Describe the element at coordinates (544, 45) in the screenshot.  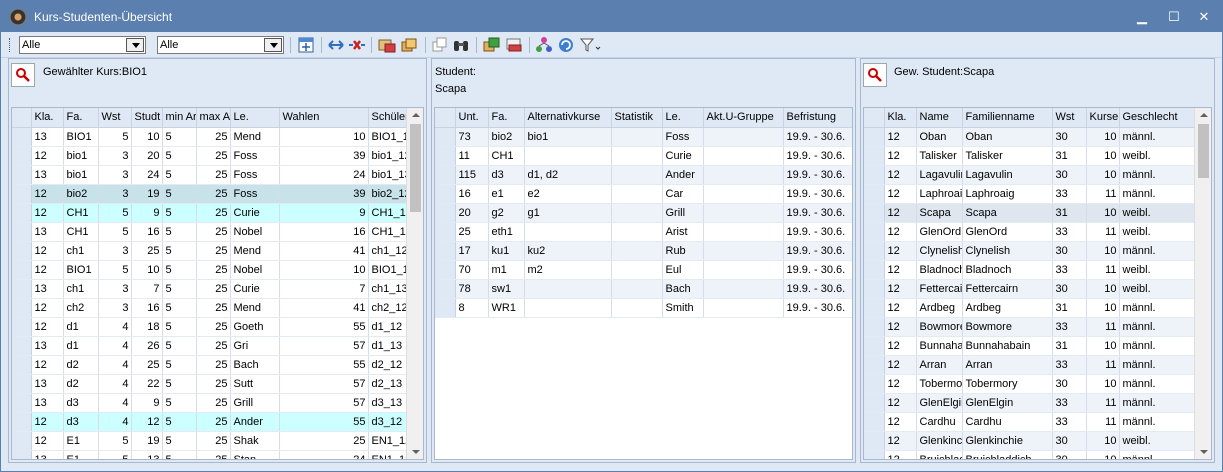
I see `tree-icon` at that location.